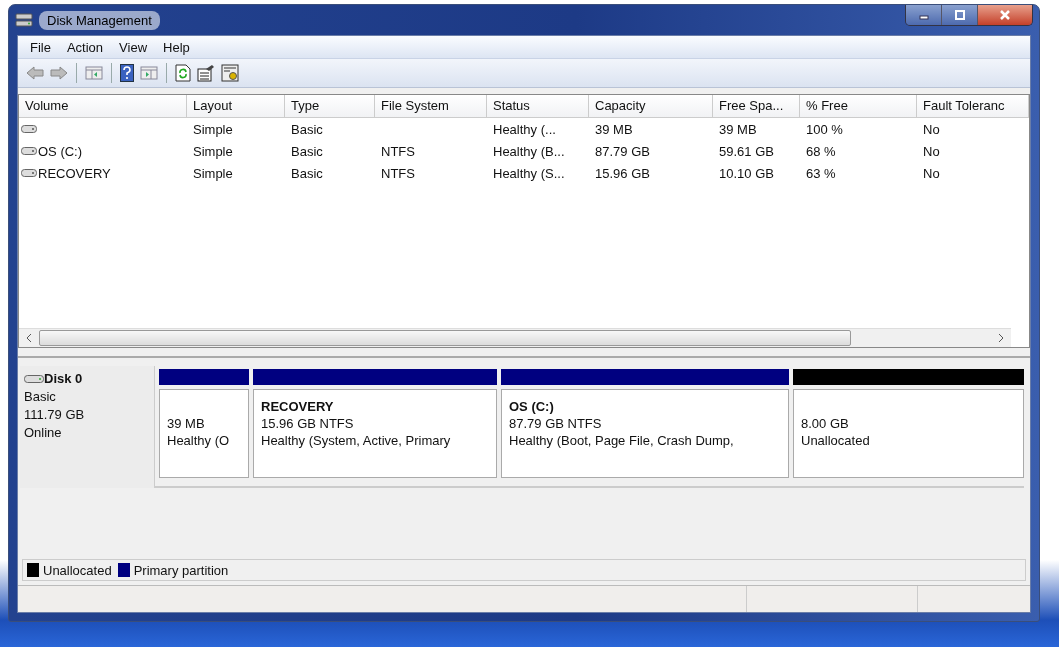 The width and height of the screenshot is (1059, 647). What do you see at coordinates (308, 423) in the screenshot?
I see `partition-size: 15.96 GB NTFS` at bounding box center [308, 423].